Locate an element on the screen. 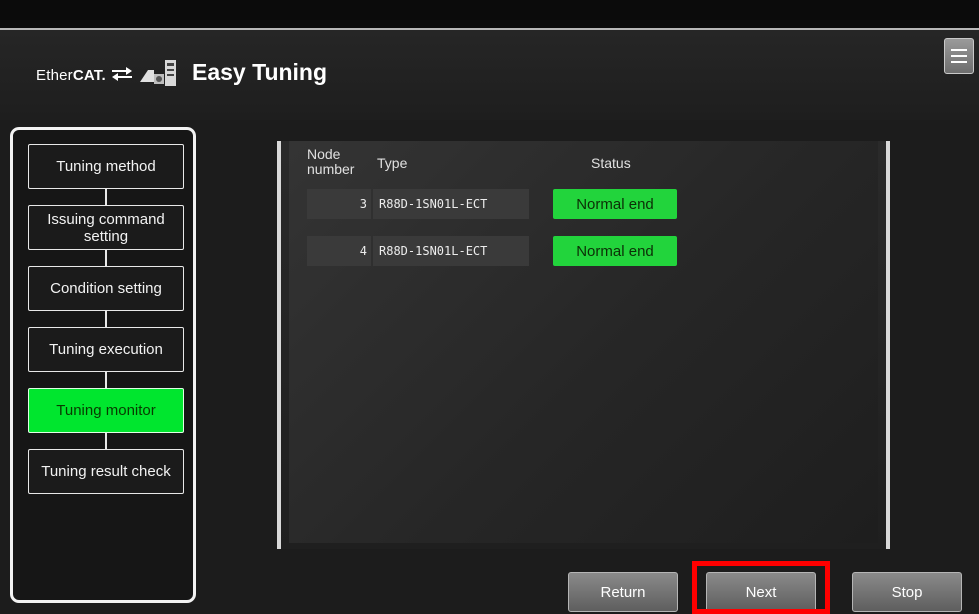 Image resolution: width=979 pixels, height=614 pixels. ethercat-arrows-icon is located at coordinates (122, 75).